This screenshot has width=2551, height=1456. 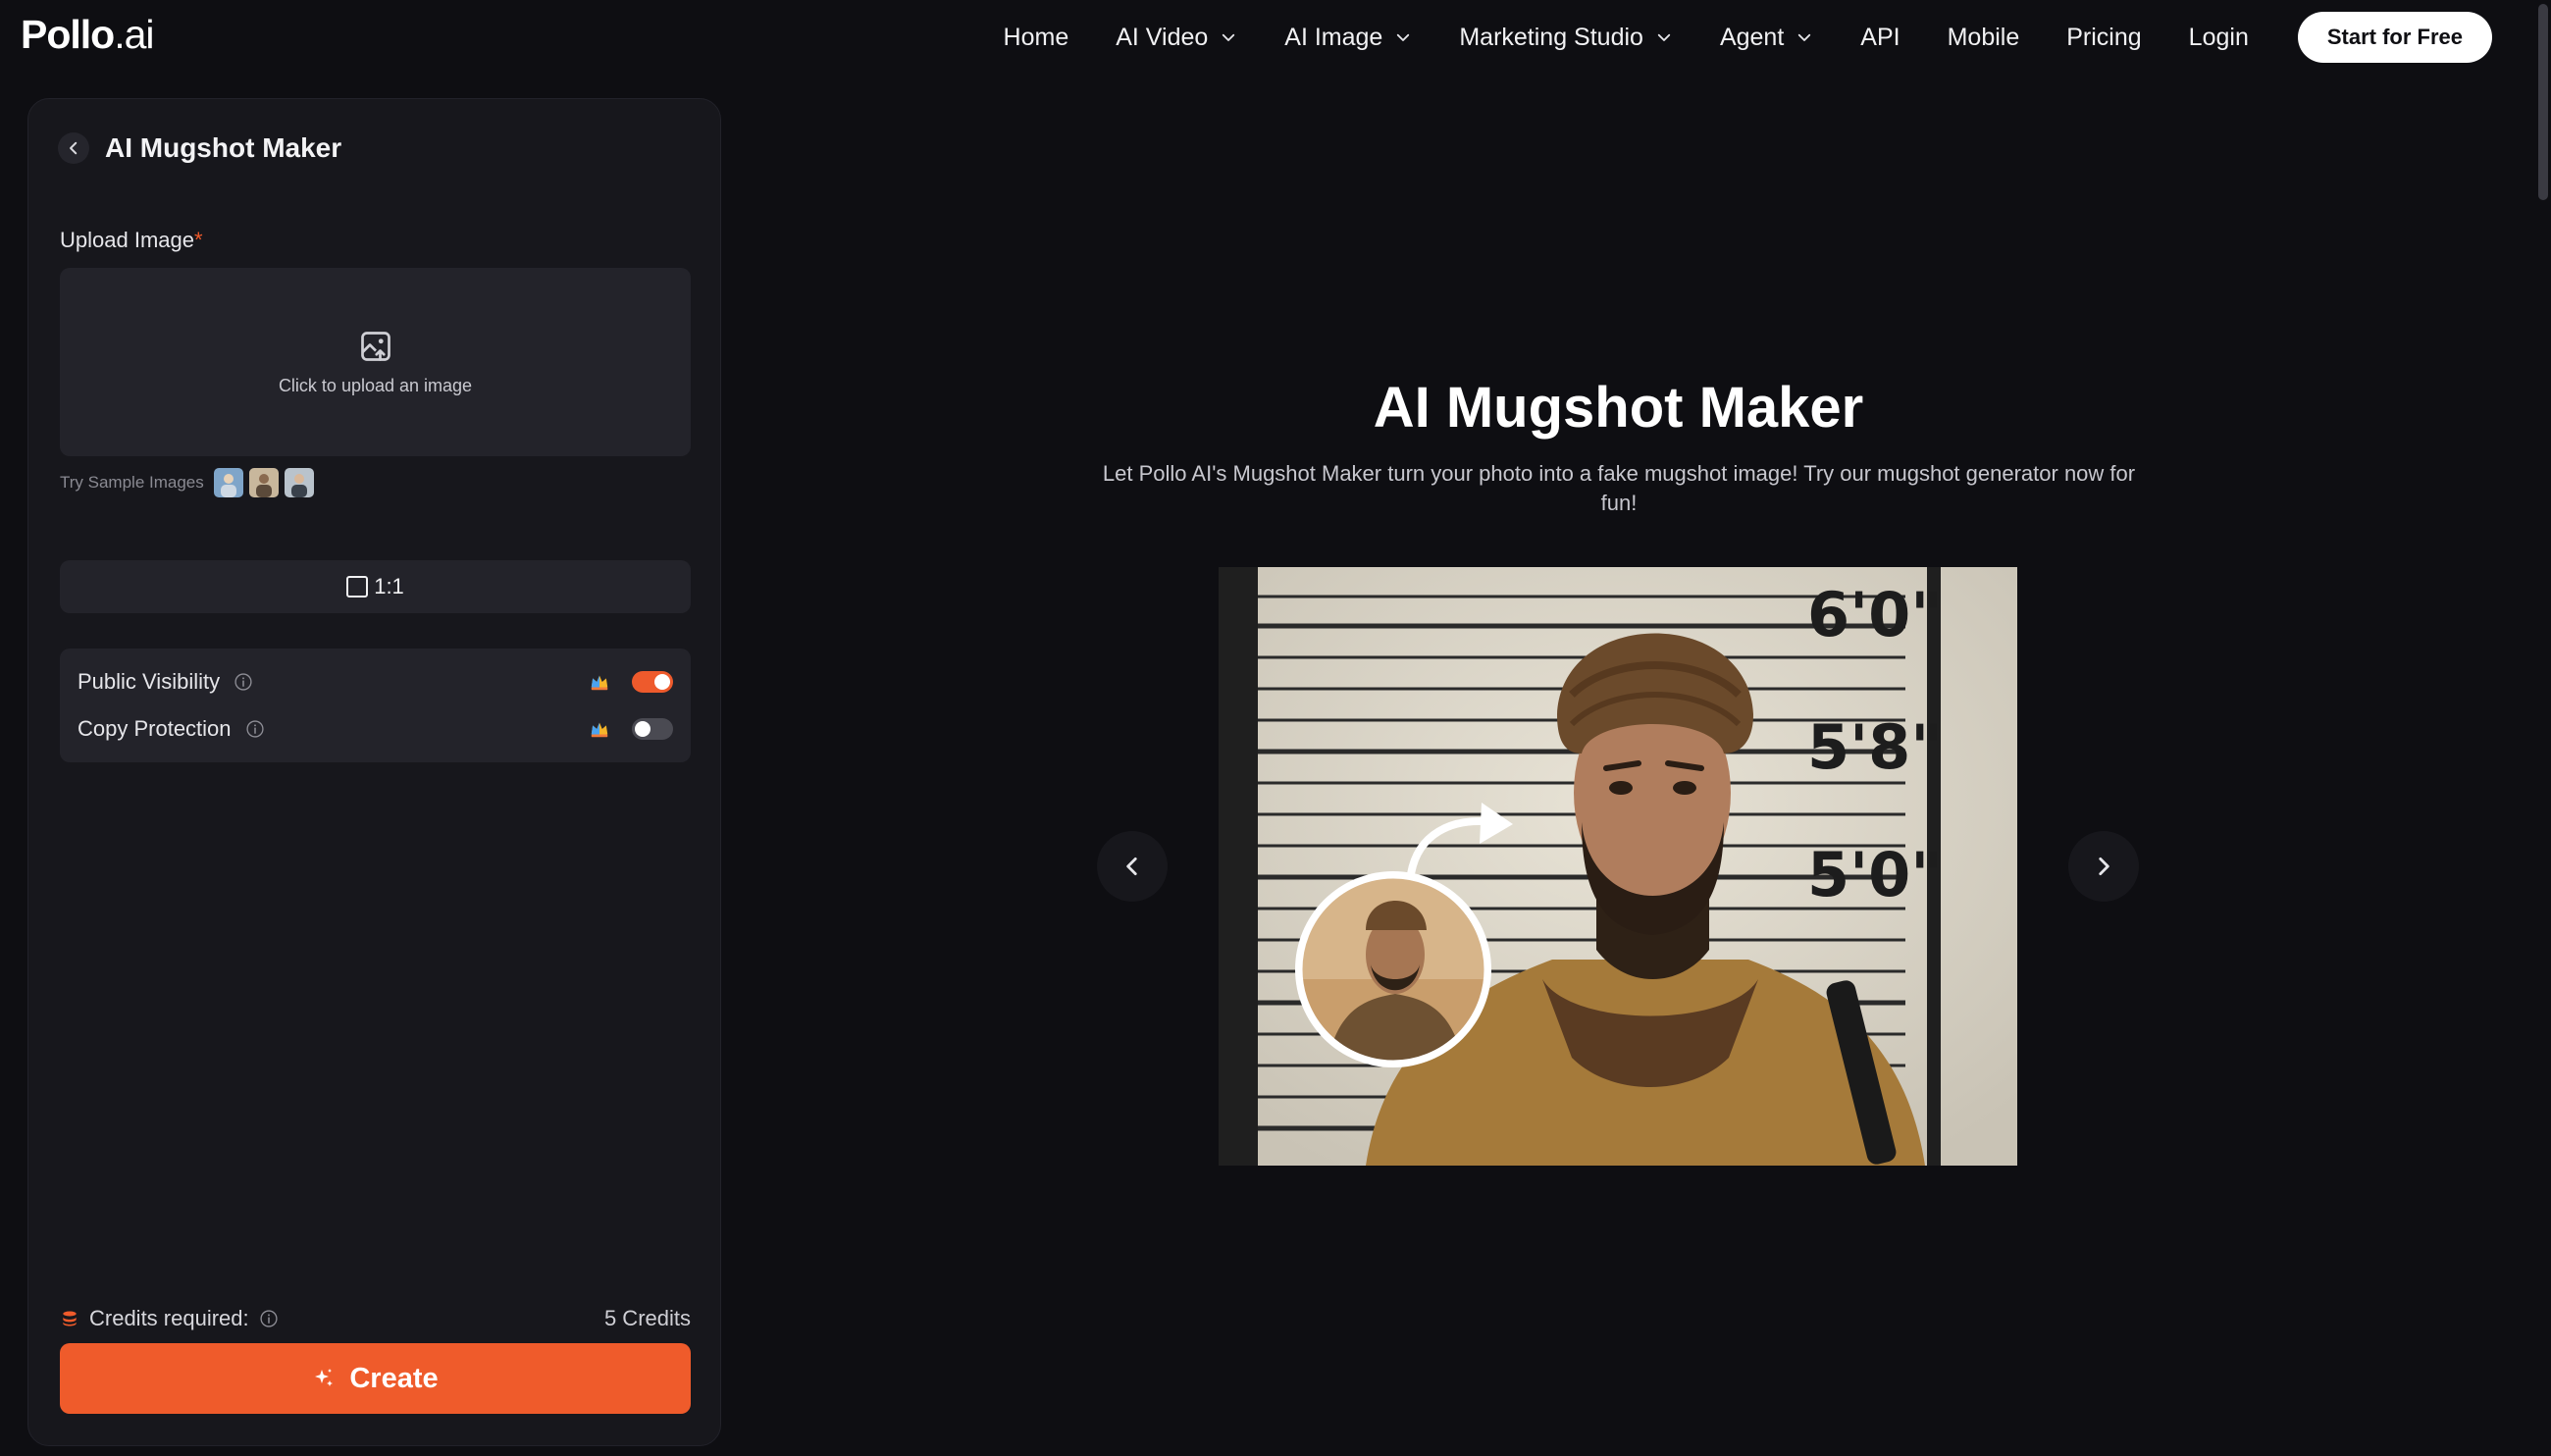 I want to click on back-button, so click(x=73, y=148).